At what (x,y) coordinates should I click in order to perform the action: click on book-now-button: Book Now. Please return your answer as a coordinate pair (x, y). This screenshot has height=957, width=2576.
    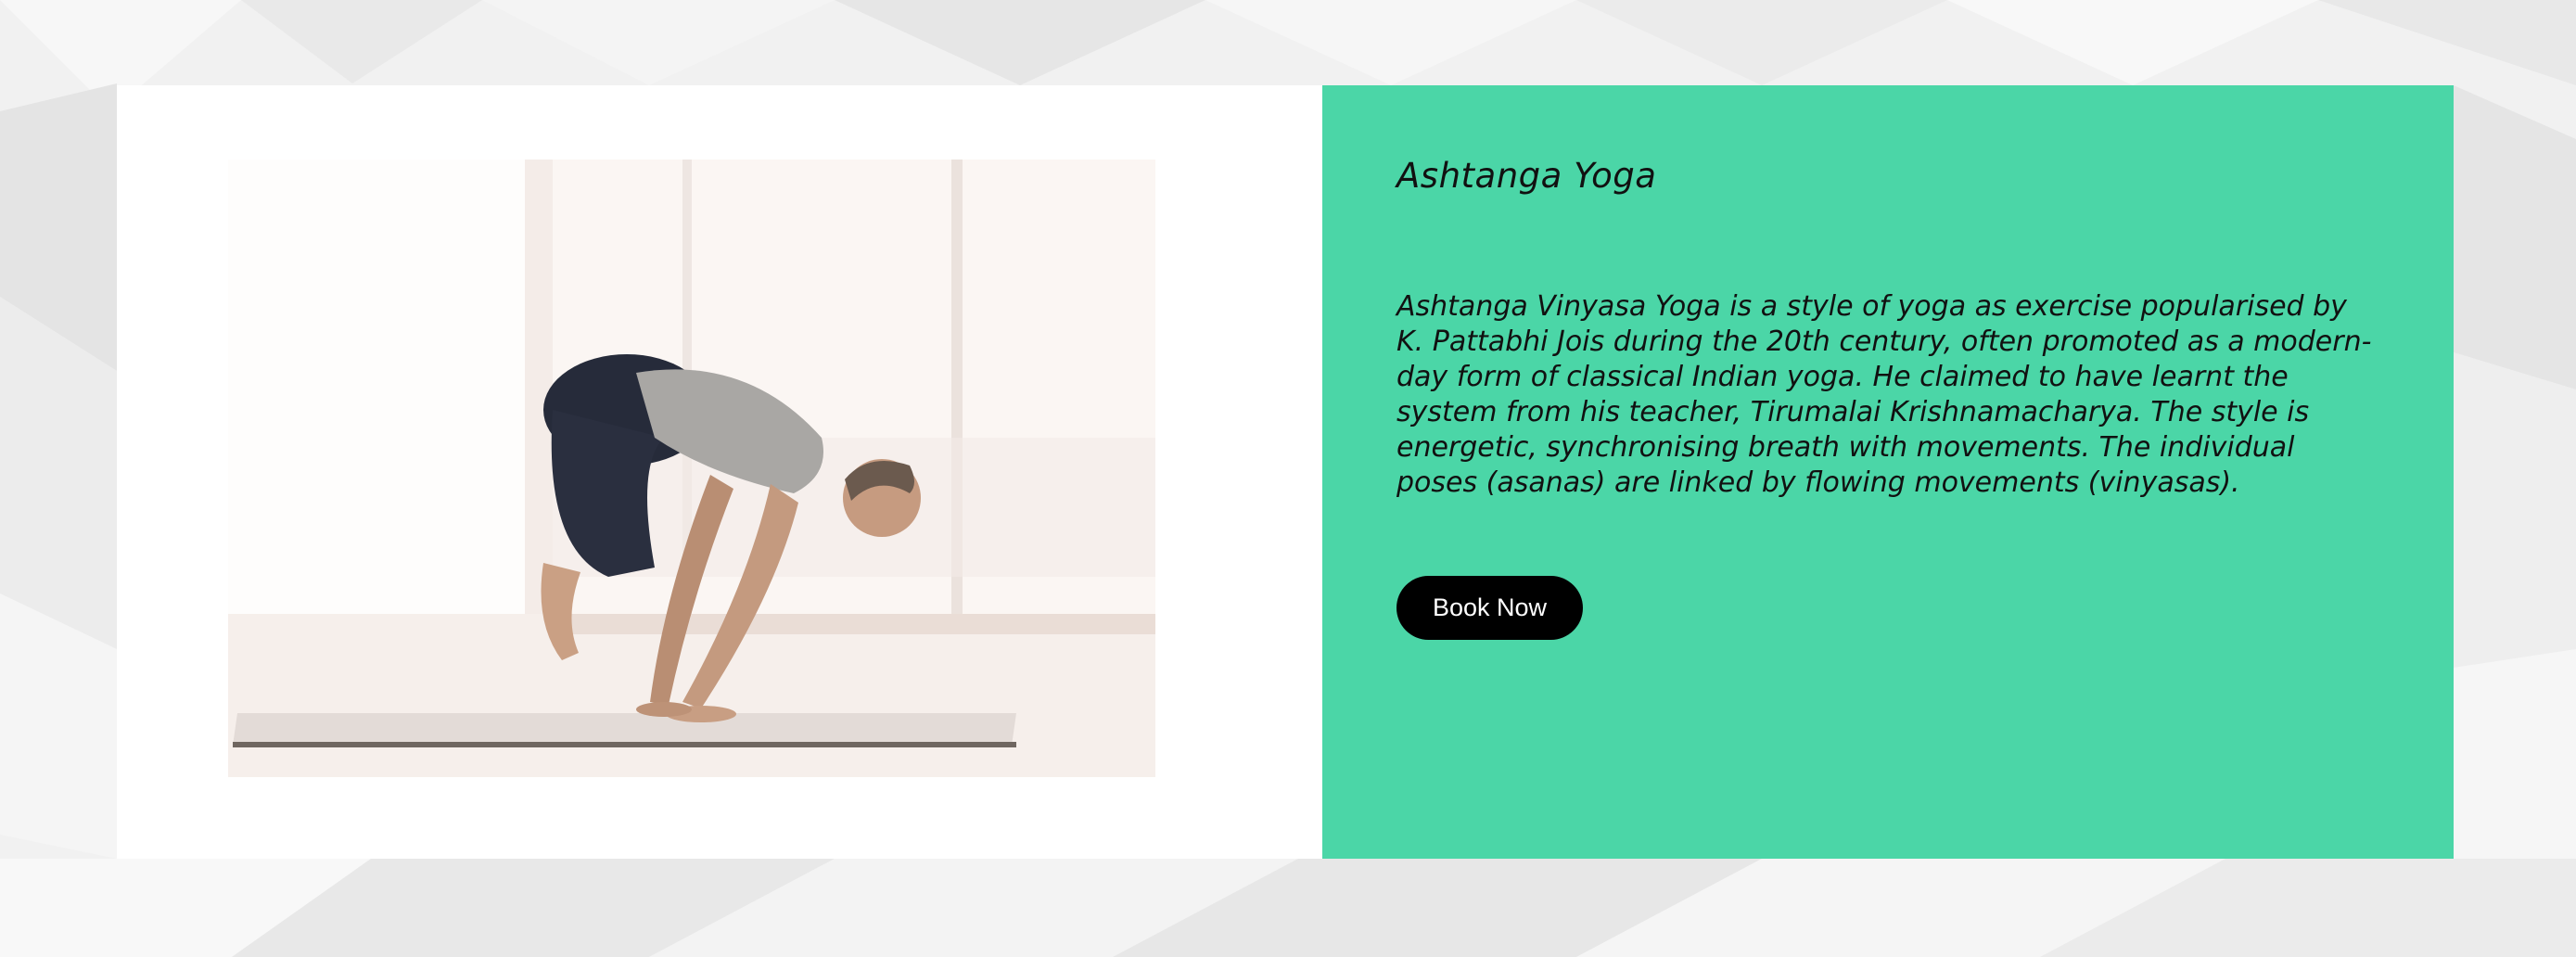
    Looking at the image, I should click on (1490, 608).